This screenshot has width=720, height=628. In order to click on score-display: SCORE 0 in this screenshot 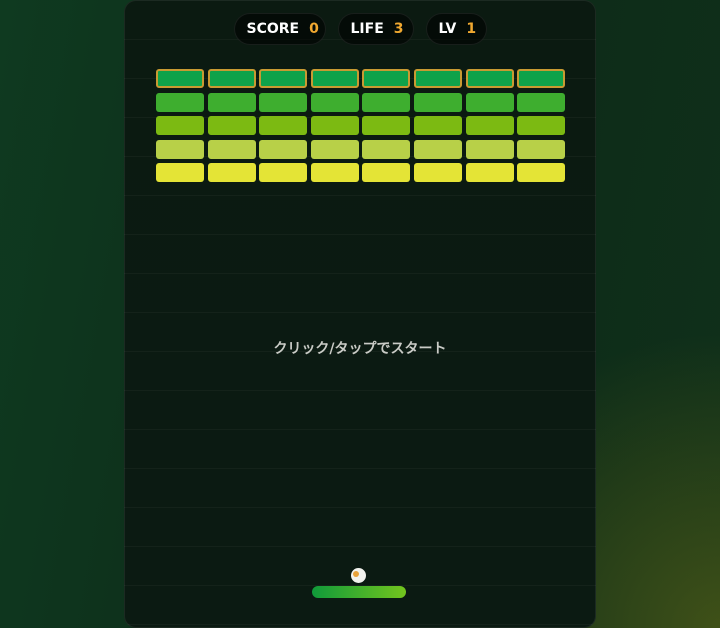, I will do `click(279, 29)`.